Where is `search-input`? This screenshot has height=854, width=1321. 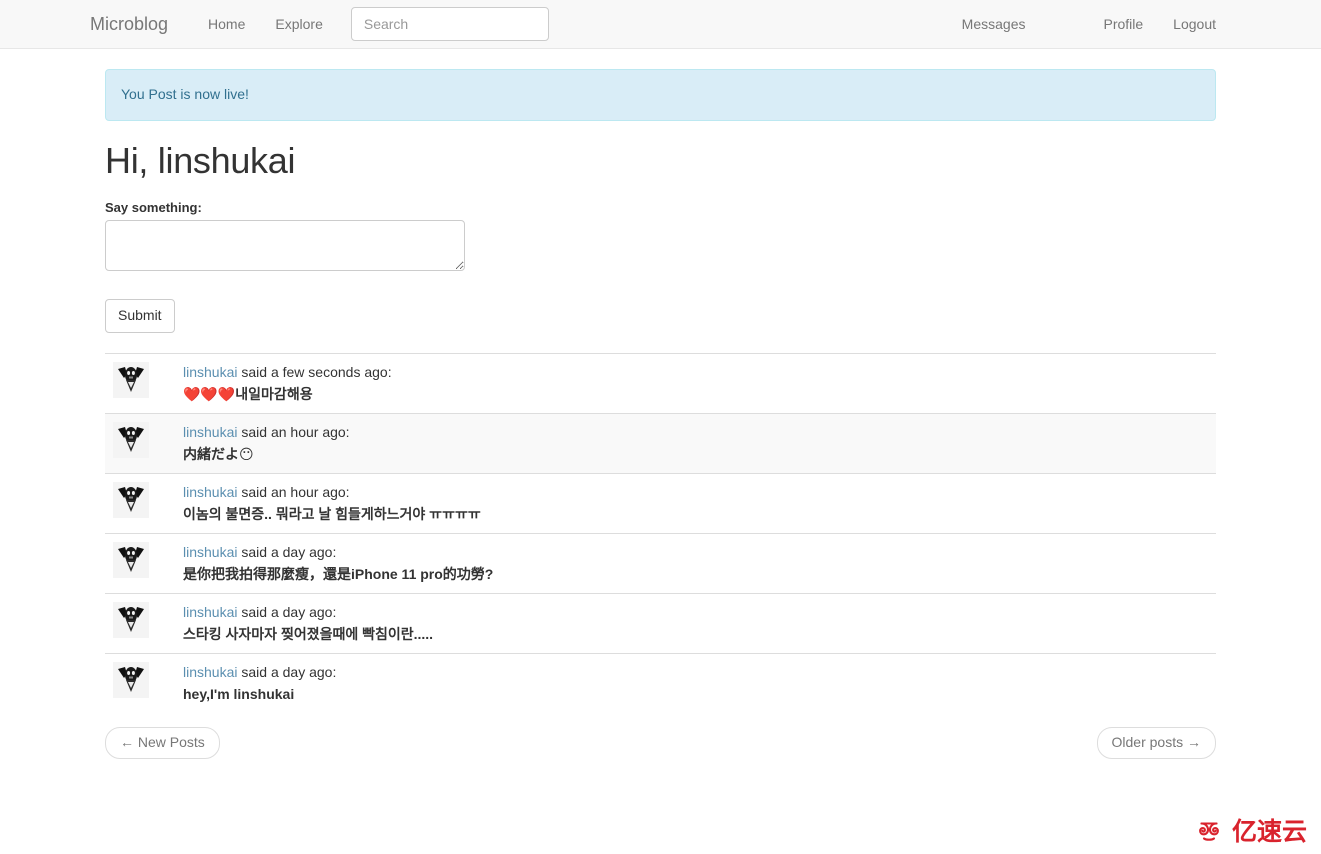
search-input is located at coordinates (449, 24).